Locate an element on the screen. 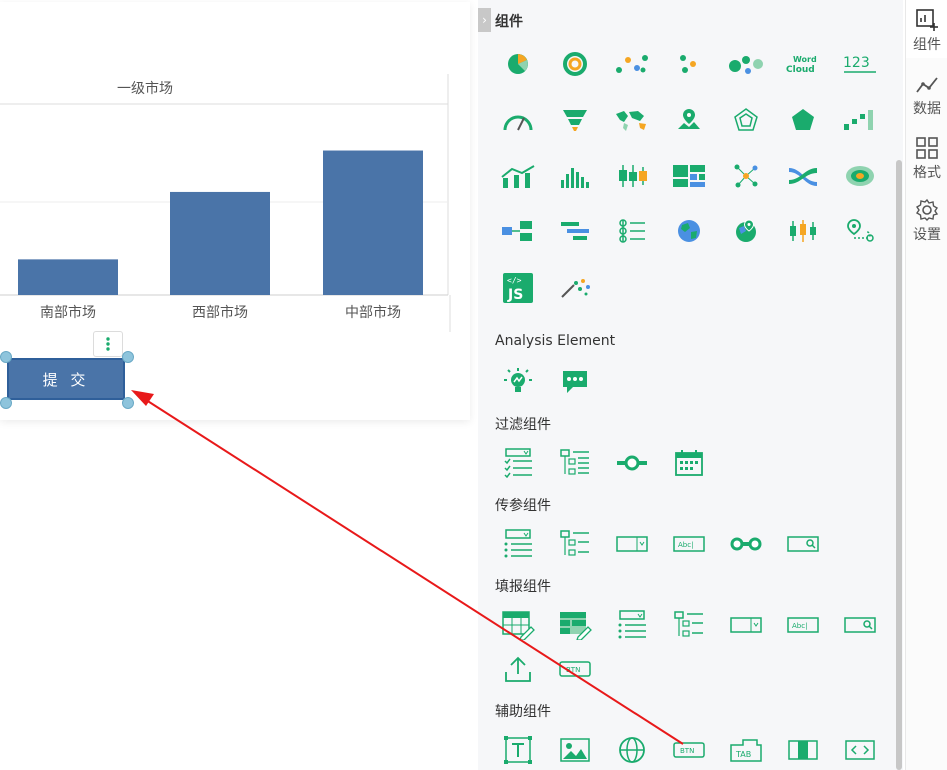  resize-handle-tl is located at coordinates (6, 357).